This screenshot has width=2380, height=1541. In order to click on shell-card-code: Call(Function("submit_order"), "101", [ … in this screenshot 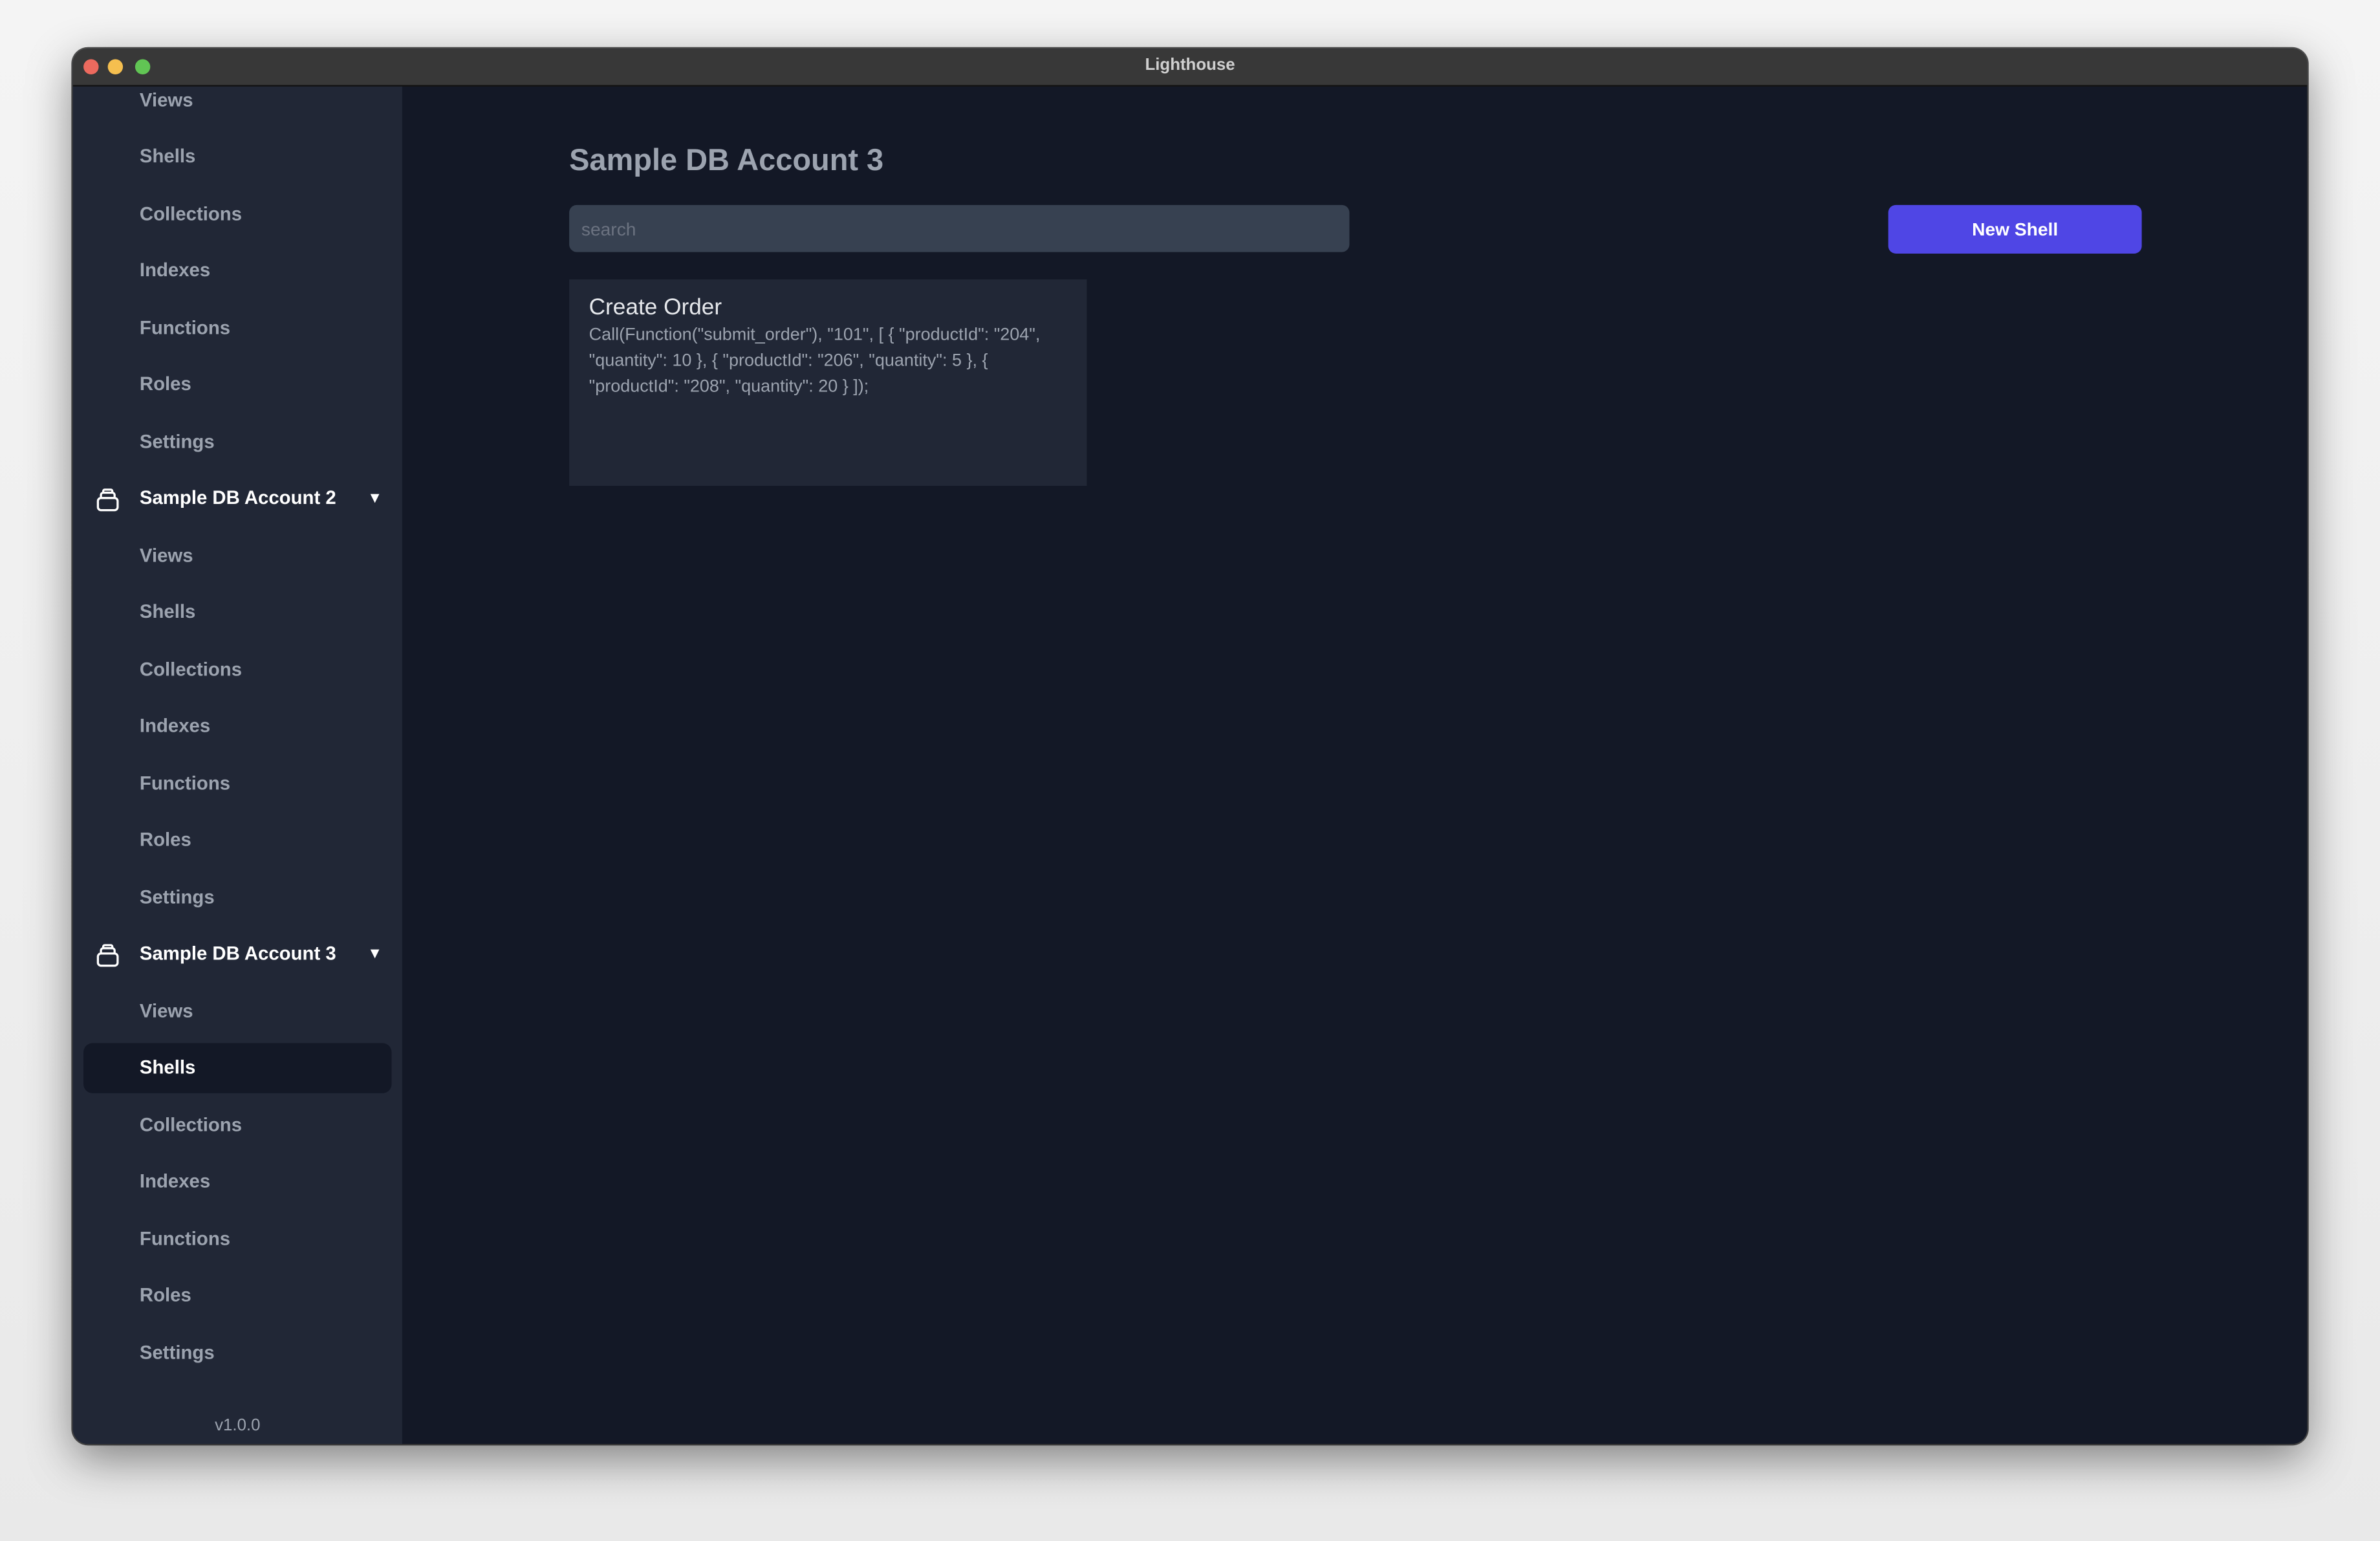, I will do `click(815, 361)`.